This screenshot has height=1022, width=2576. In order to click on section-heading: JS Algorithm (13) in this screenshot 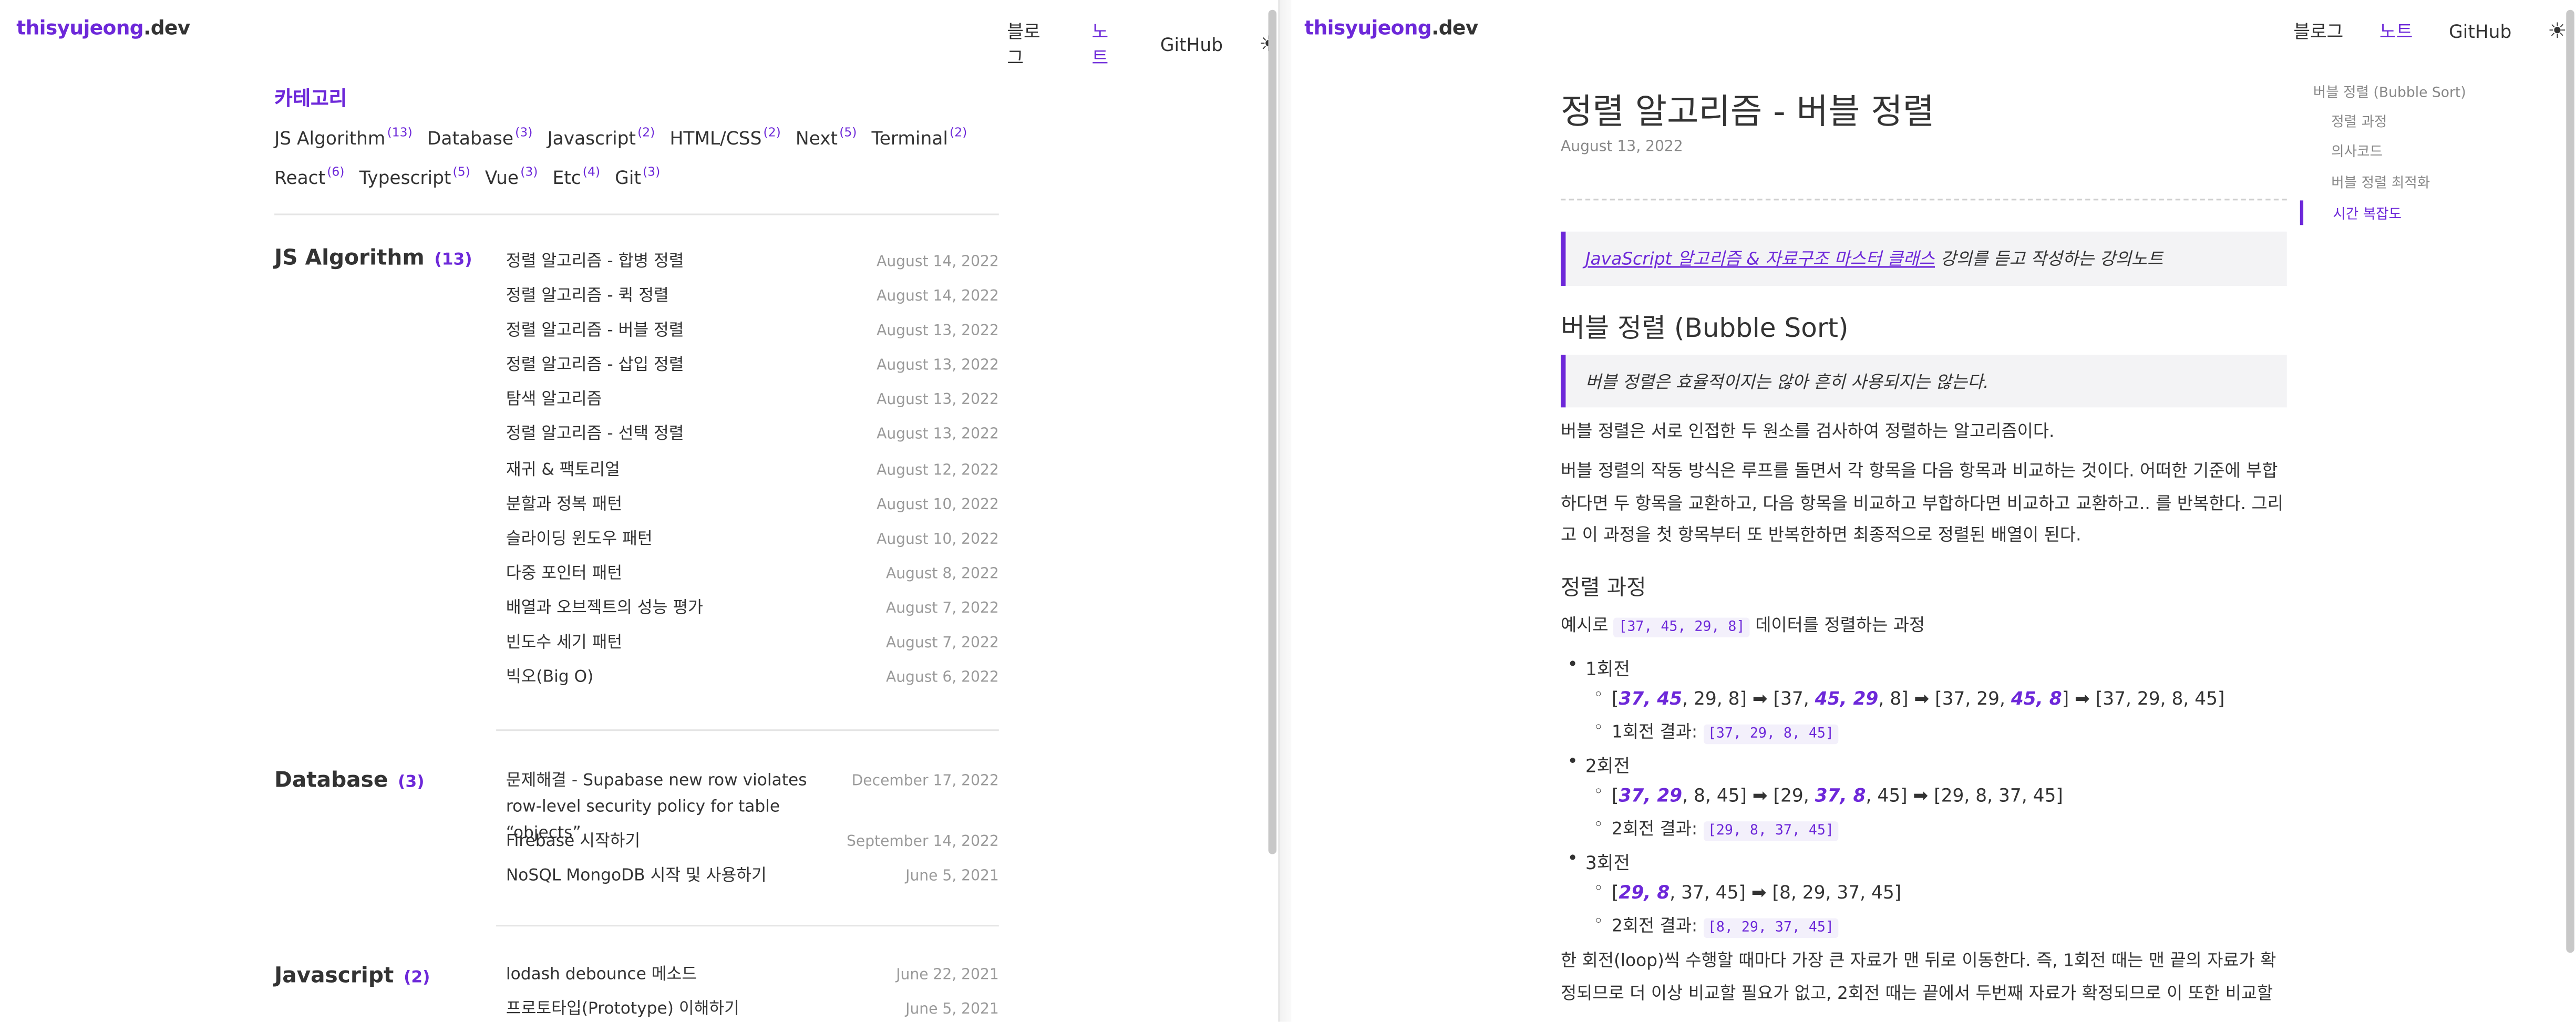, I will do `click(373, 258)`.